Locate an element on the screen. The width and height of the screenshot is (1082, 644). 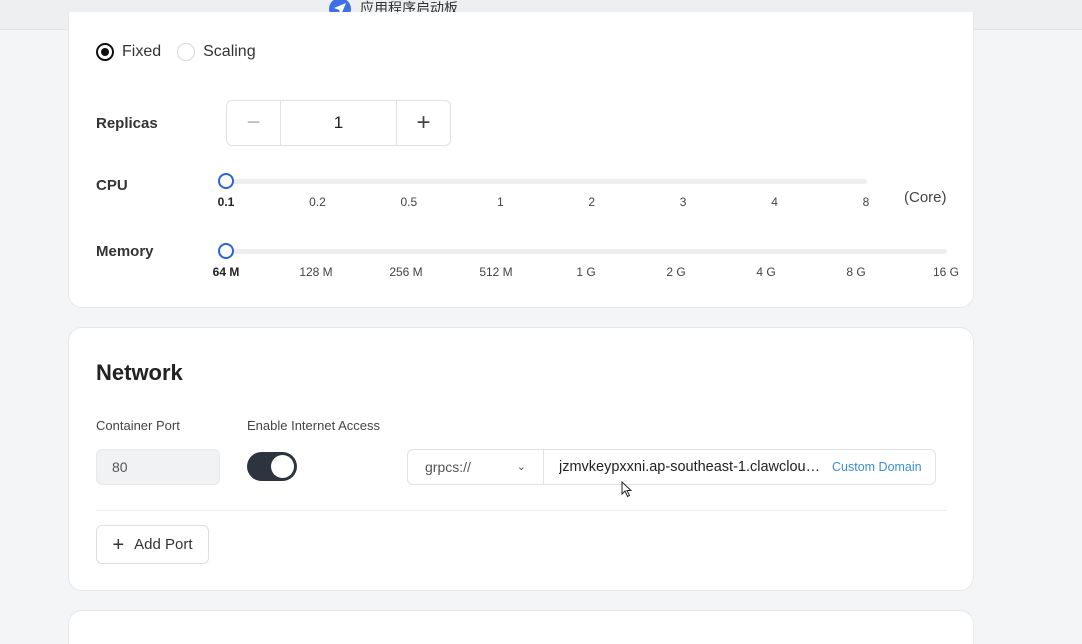
replicas-value: 1 is located at coordinates (338, 123).